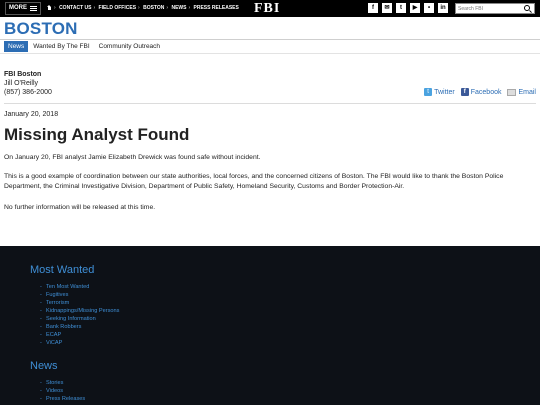 The height and width of the screenshot is (405, 540). I want to click on footer-link: Terrorism, so click(79, 303).